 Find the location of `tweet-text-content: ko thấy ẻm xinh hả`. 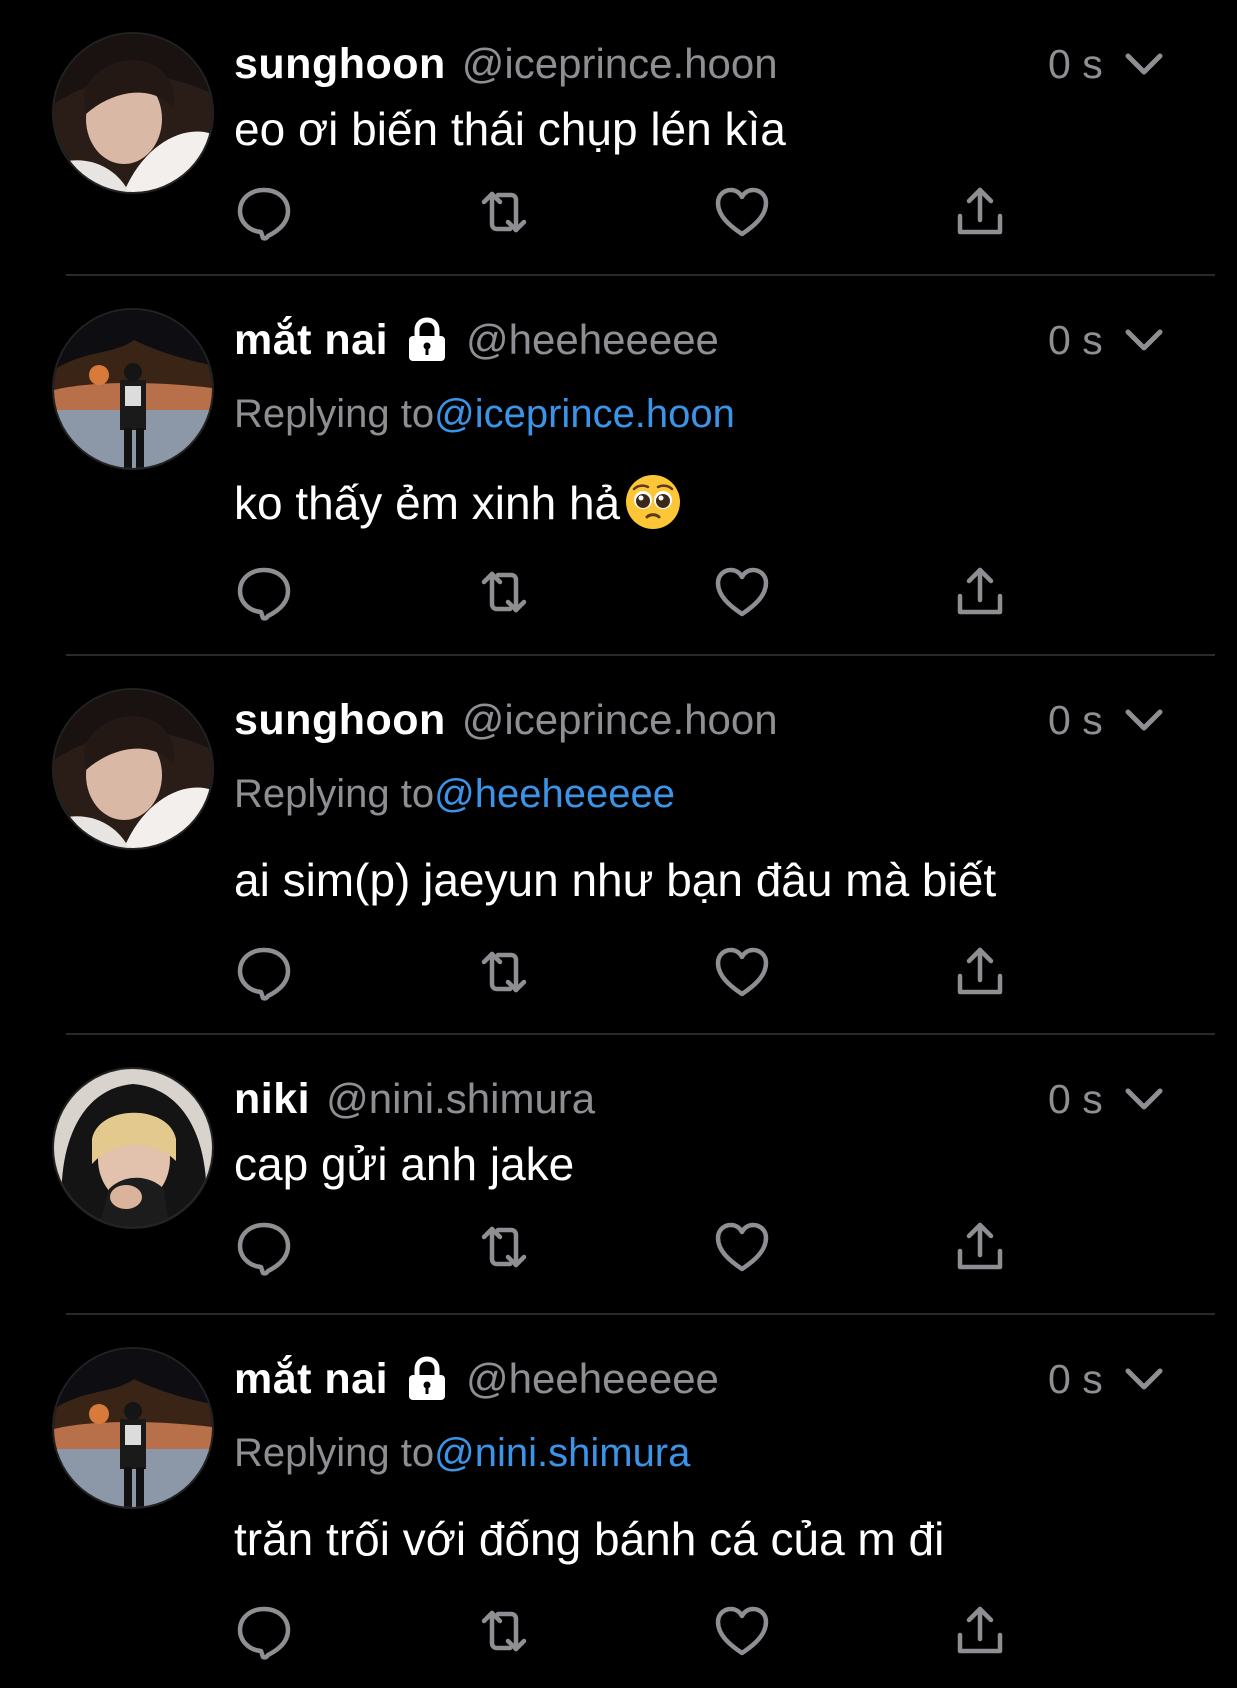

tweet-text-content: ko thấy ẻm xinh hả is located at coordinates (427, 503).